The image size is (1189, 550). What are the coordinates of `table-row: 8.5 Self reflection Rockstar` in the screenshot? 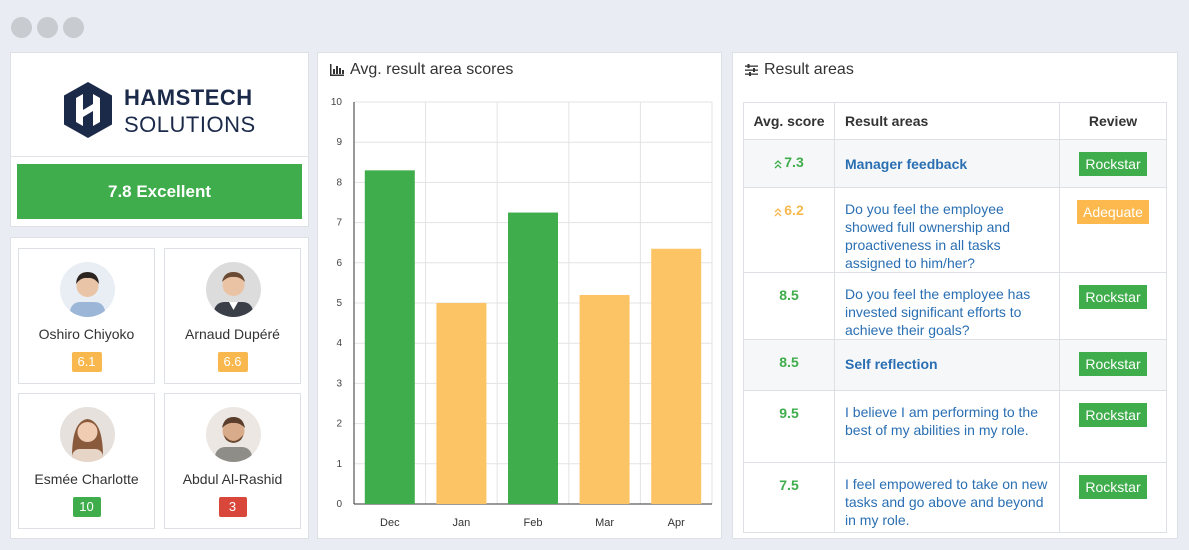 It's located at (955, 365).